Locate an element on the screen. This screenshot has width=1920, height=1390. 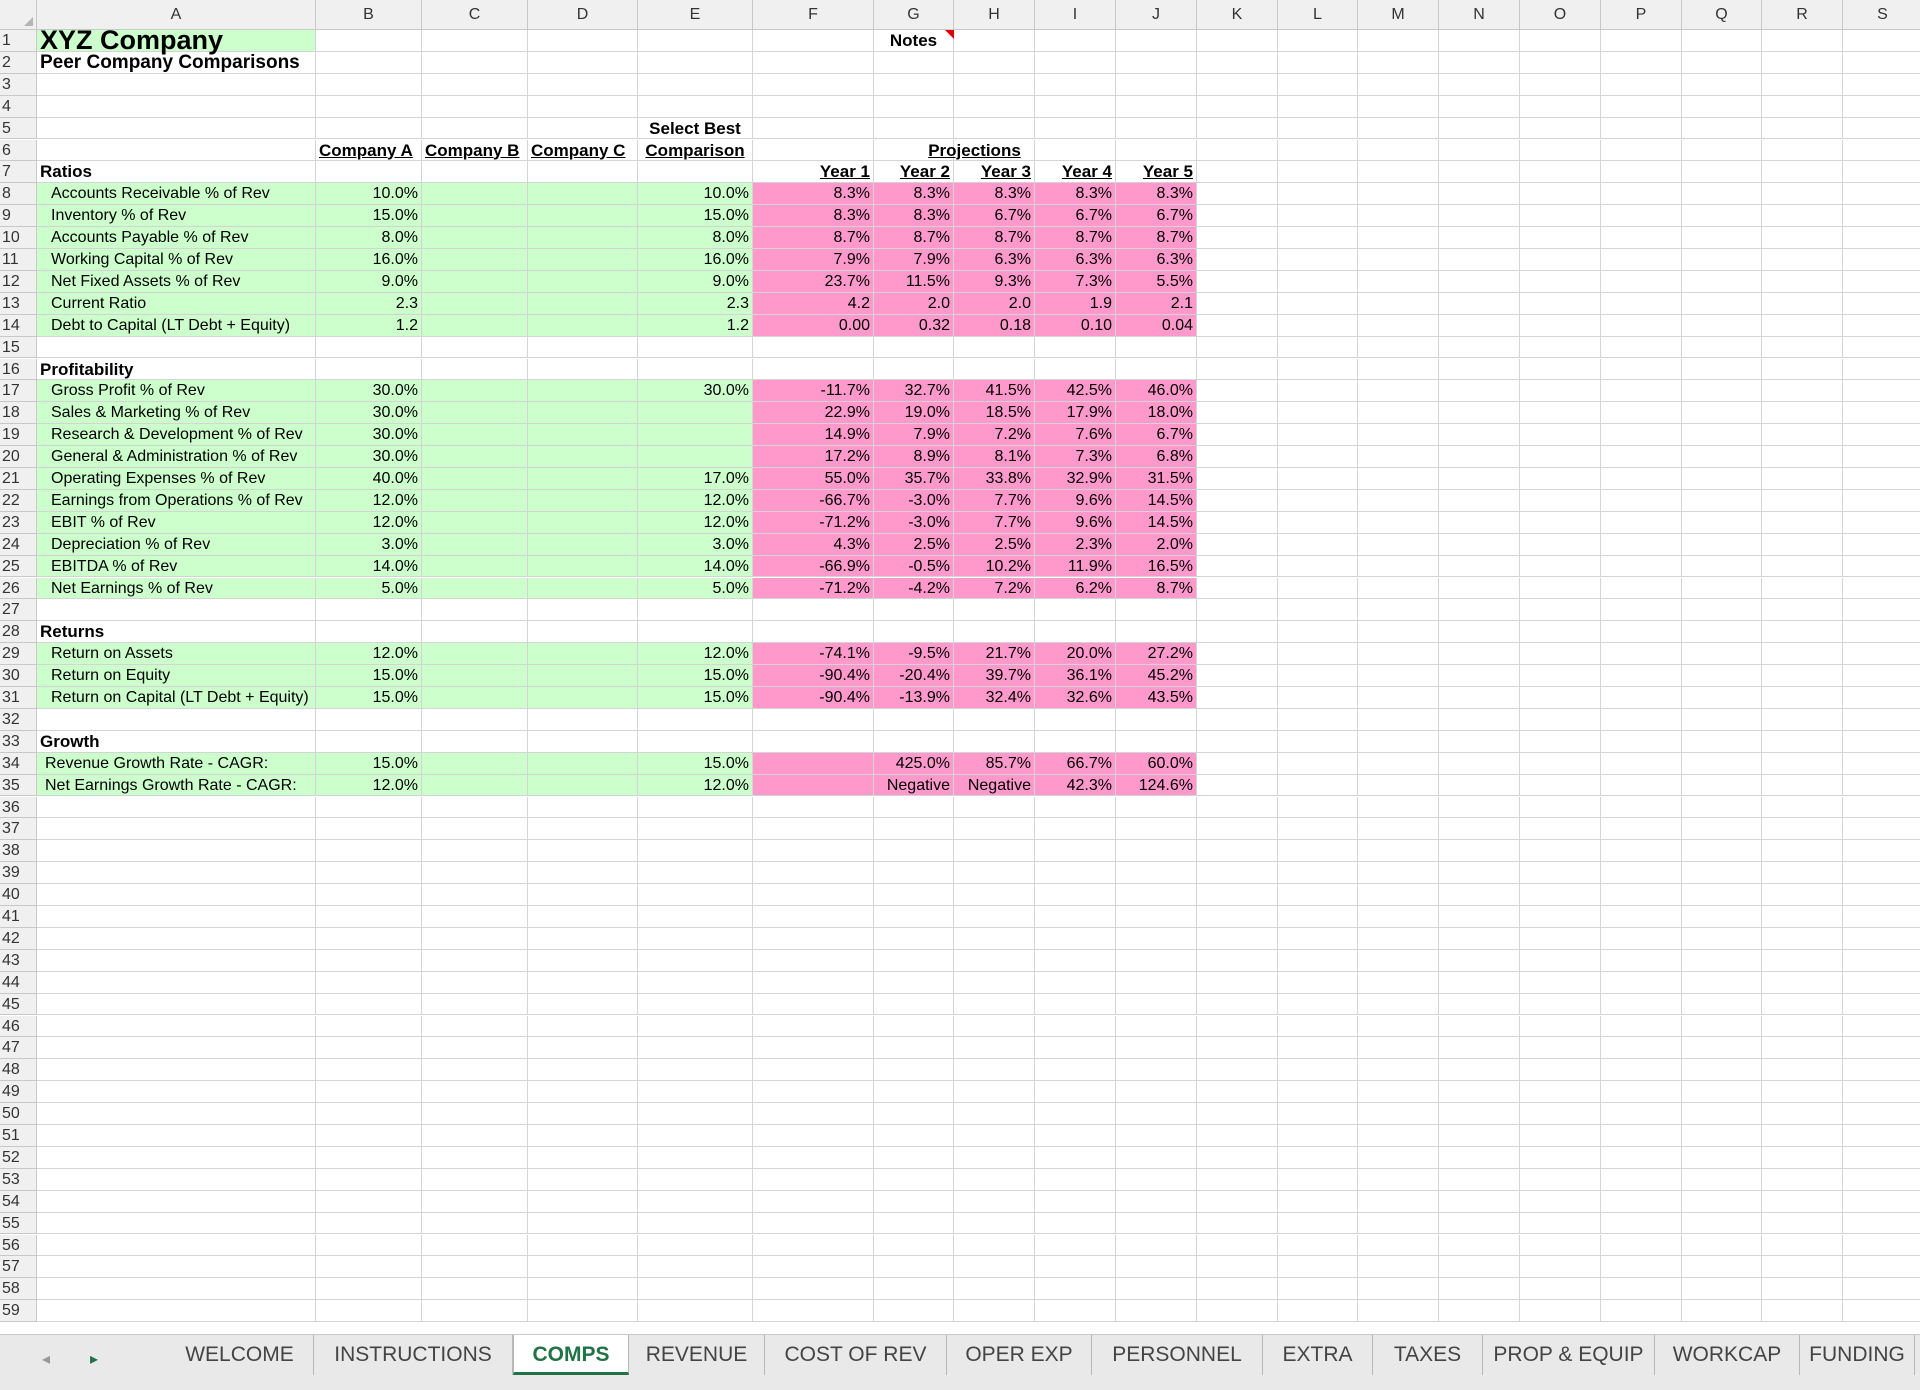
projection-value: 45.2% is located at coordinates (1156, 676).